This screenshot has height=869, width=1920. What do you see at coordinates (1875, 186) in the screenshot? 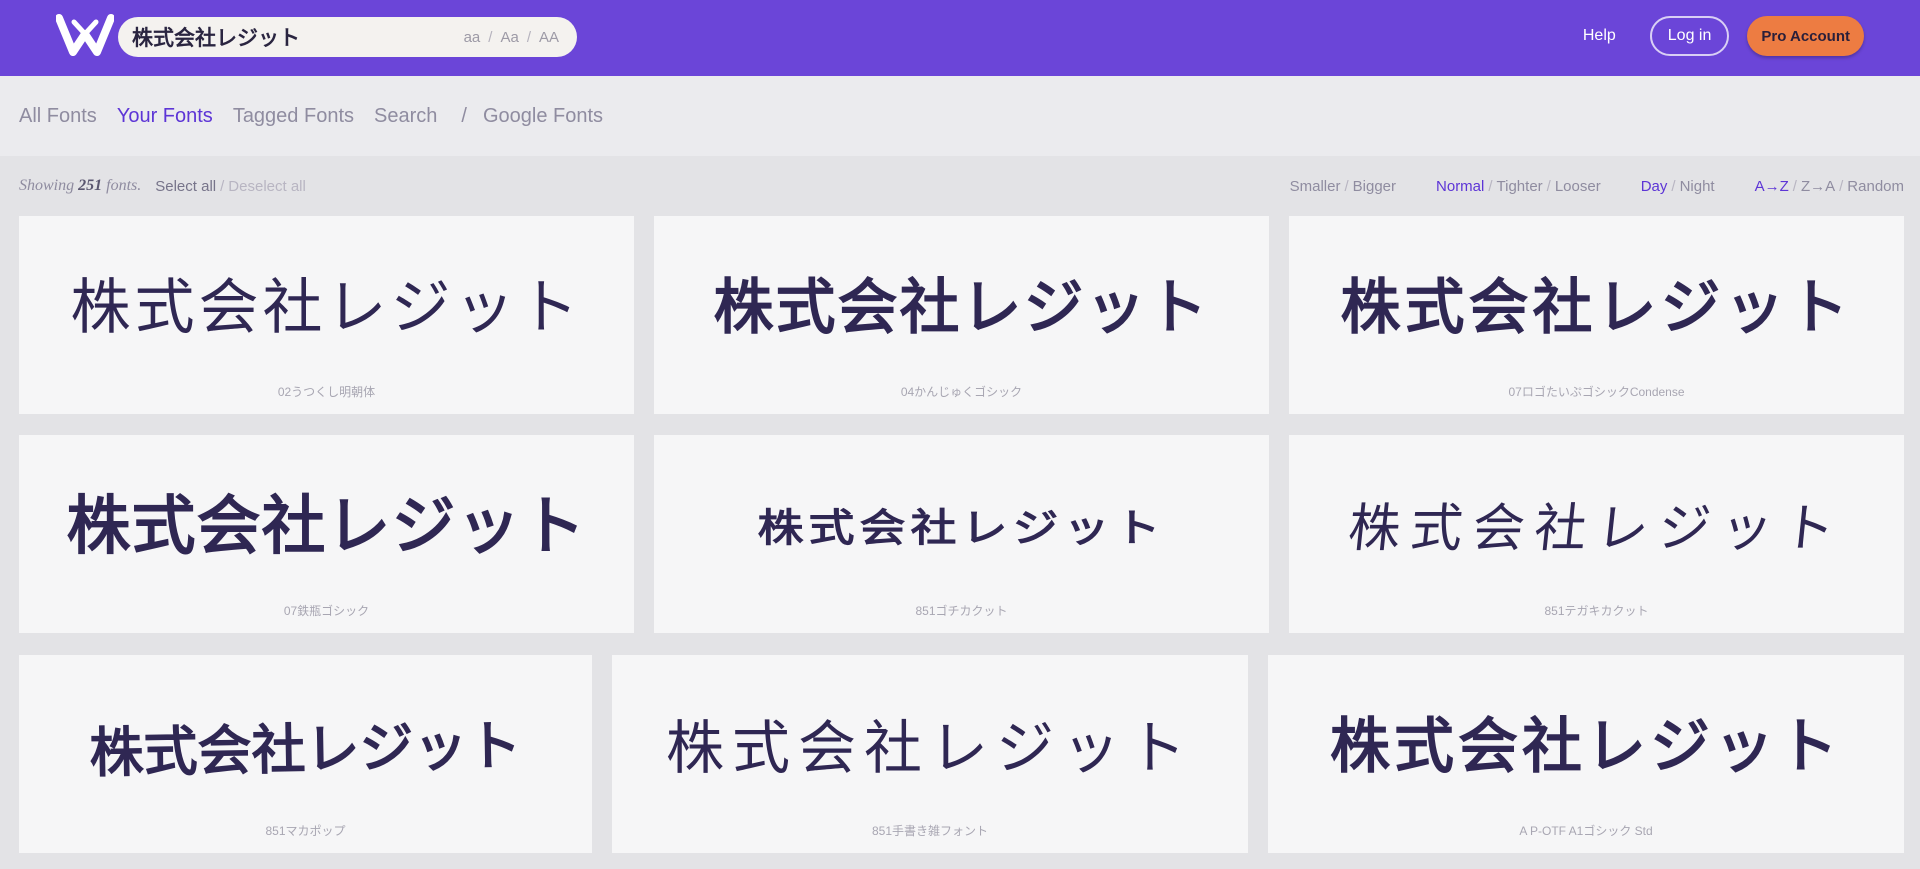
I see `sort-random-option: Random` at bounding box center [1875, 186].